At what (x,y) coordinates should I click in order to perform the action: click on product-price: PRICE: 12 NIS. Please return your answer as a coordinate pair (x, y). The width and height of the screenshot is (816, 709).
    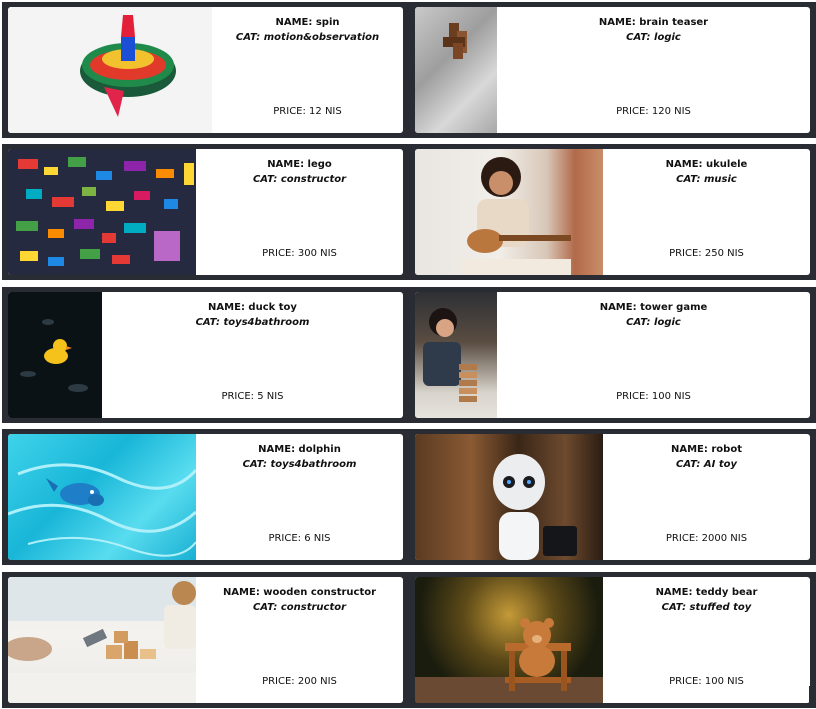
    Looking at the image, I should click on (307, 111).